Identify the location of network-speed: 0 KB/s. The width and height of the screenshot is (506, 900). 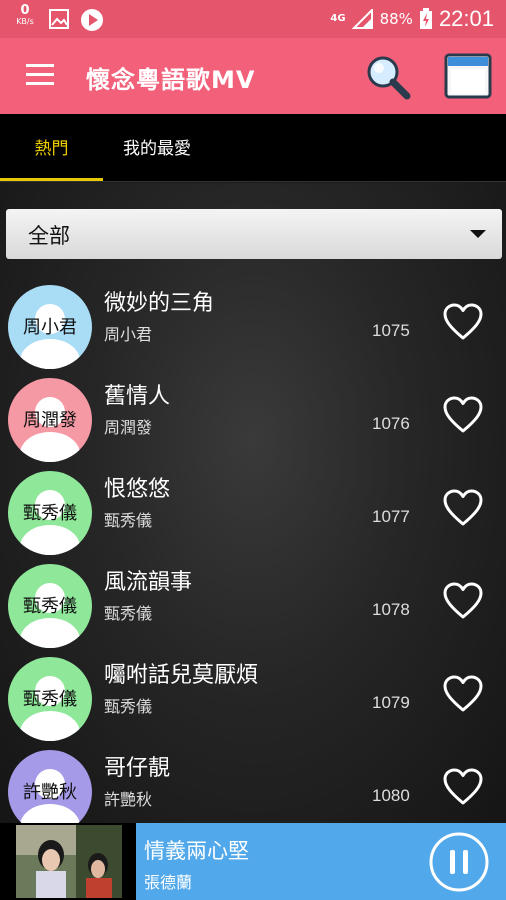
(25, 15).